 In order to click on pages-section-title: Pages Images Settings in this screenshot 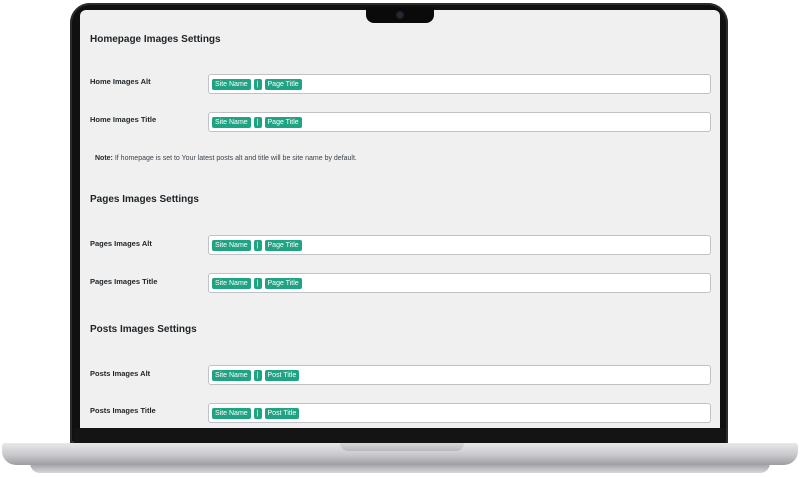, I will do `click(144, 199)`.